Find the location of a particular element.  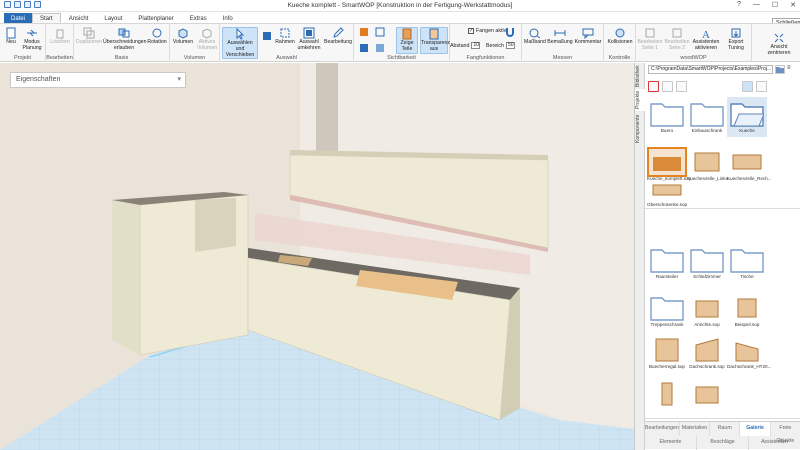

cabinet-thumbnail is located at coordinates (747, 162).